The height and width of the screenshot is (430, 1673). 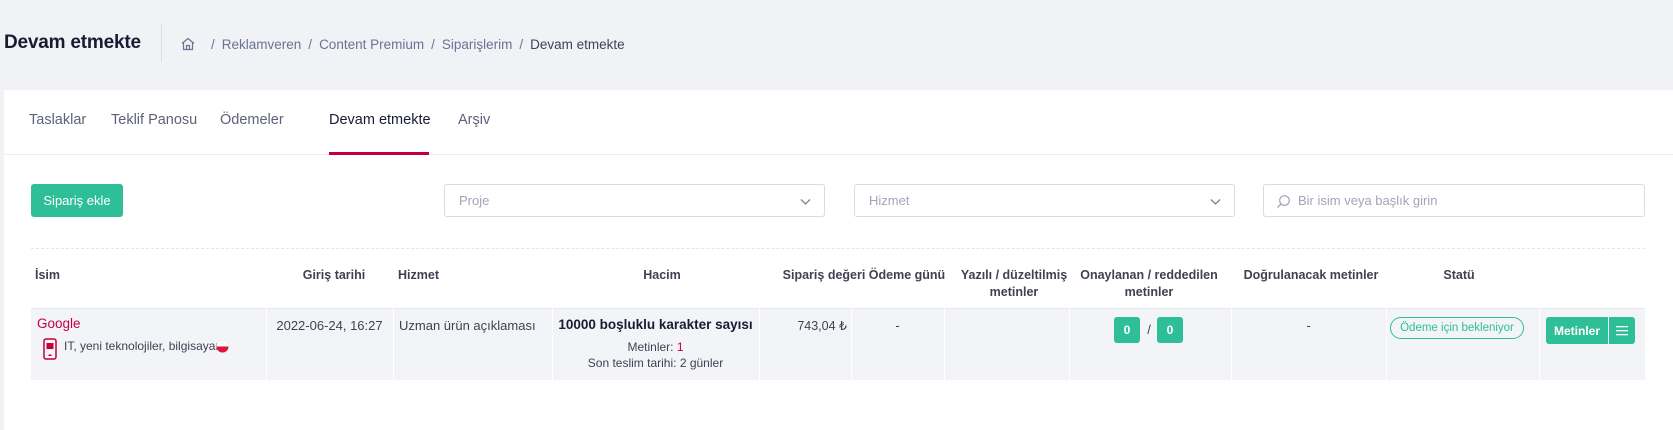 I want to click on column-header-approved-line1: Onaylanan / reddedilen, so click(x=1149, y=275).